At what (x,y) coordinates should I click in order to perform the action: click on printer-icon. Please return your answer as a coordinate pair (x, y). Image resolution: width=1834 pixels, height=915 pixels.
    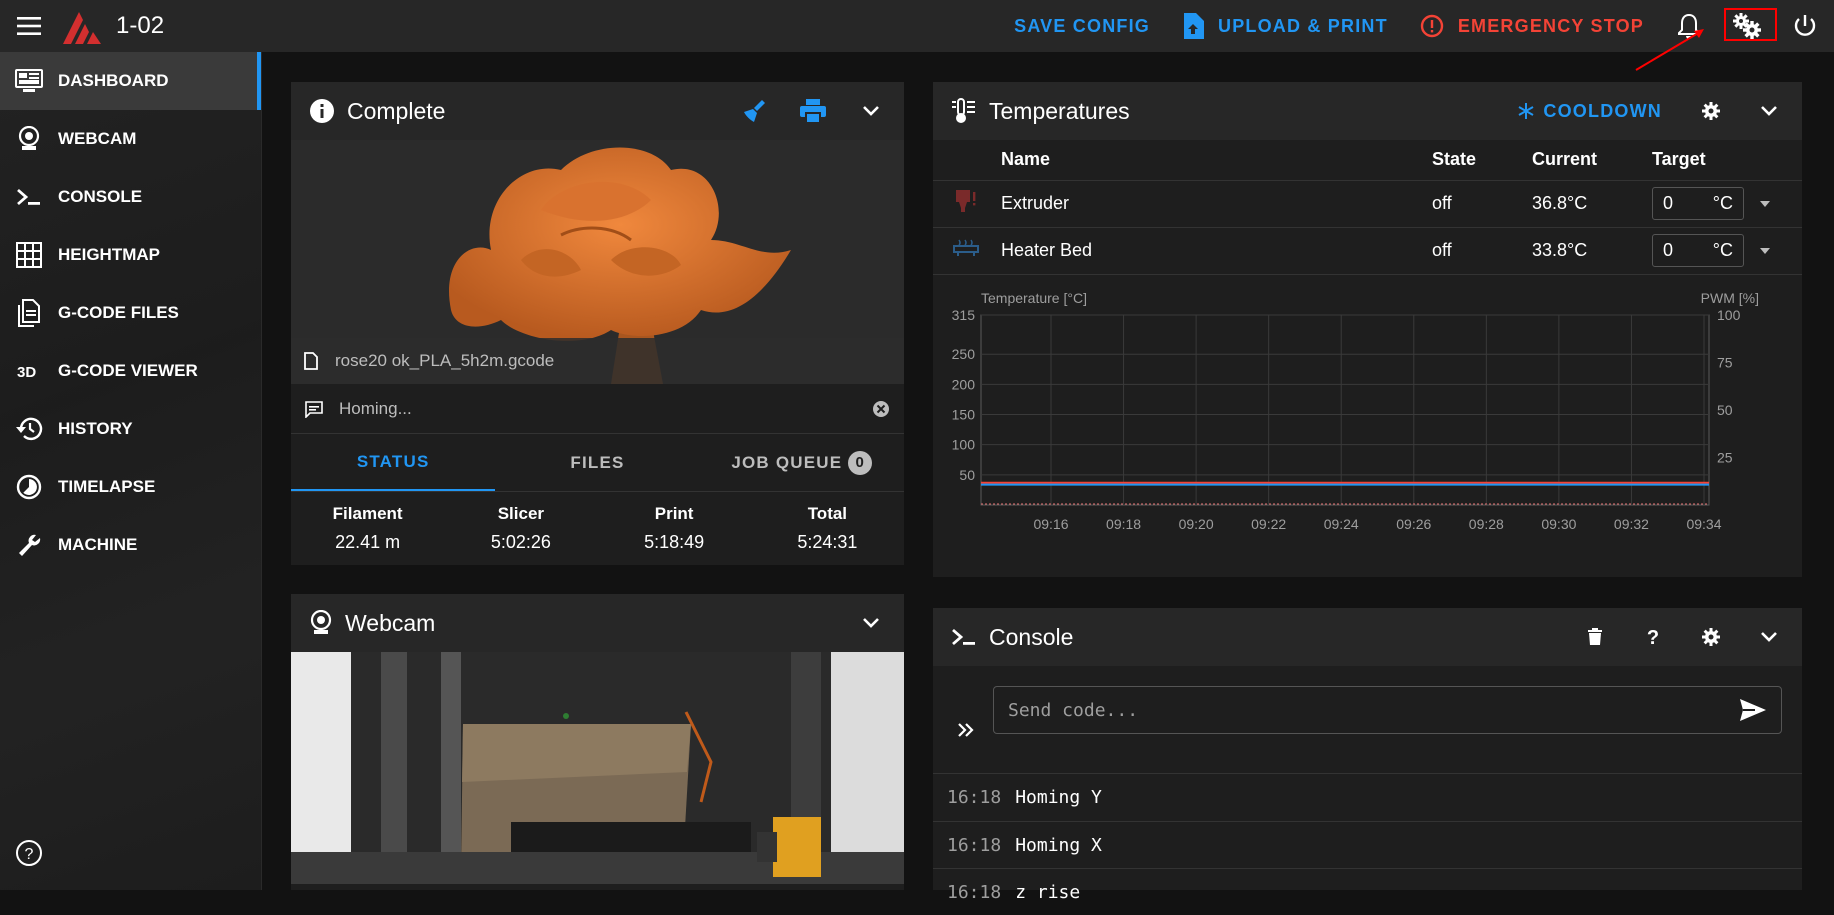
    Looking at the image, I should click on (813, 111).